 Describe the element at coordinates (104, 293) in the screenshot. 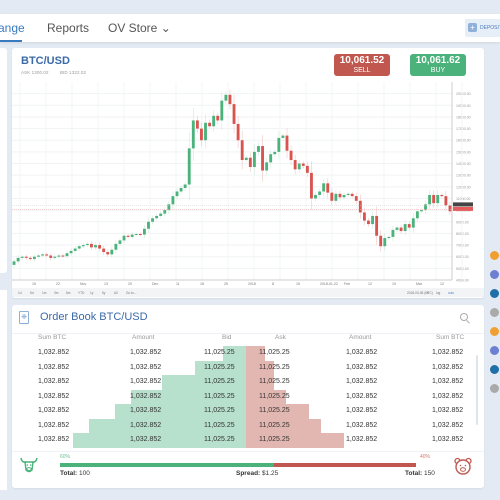

I see `range-button: 5y` at that location.